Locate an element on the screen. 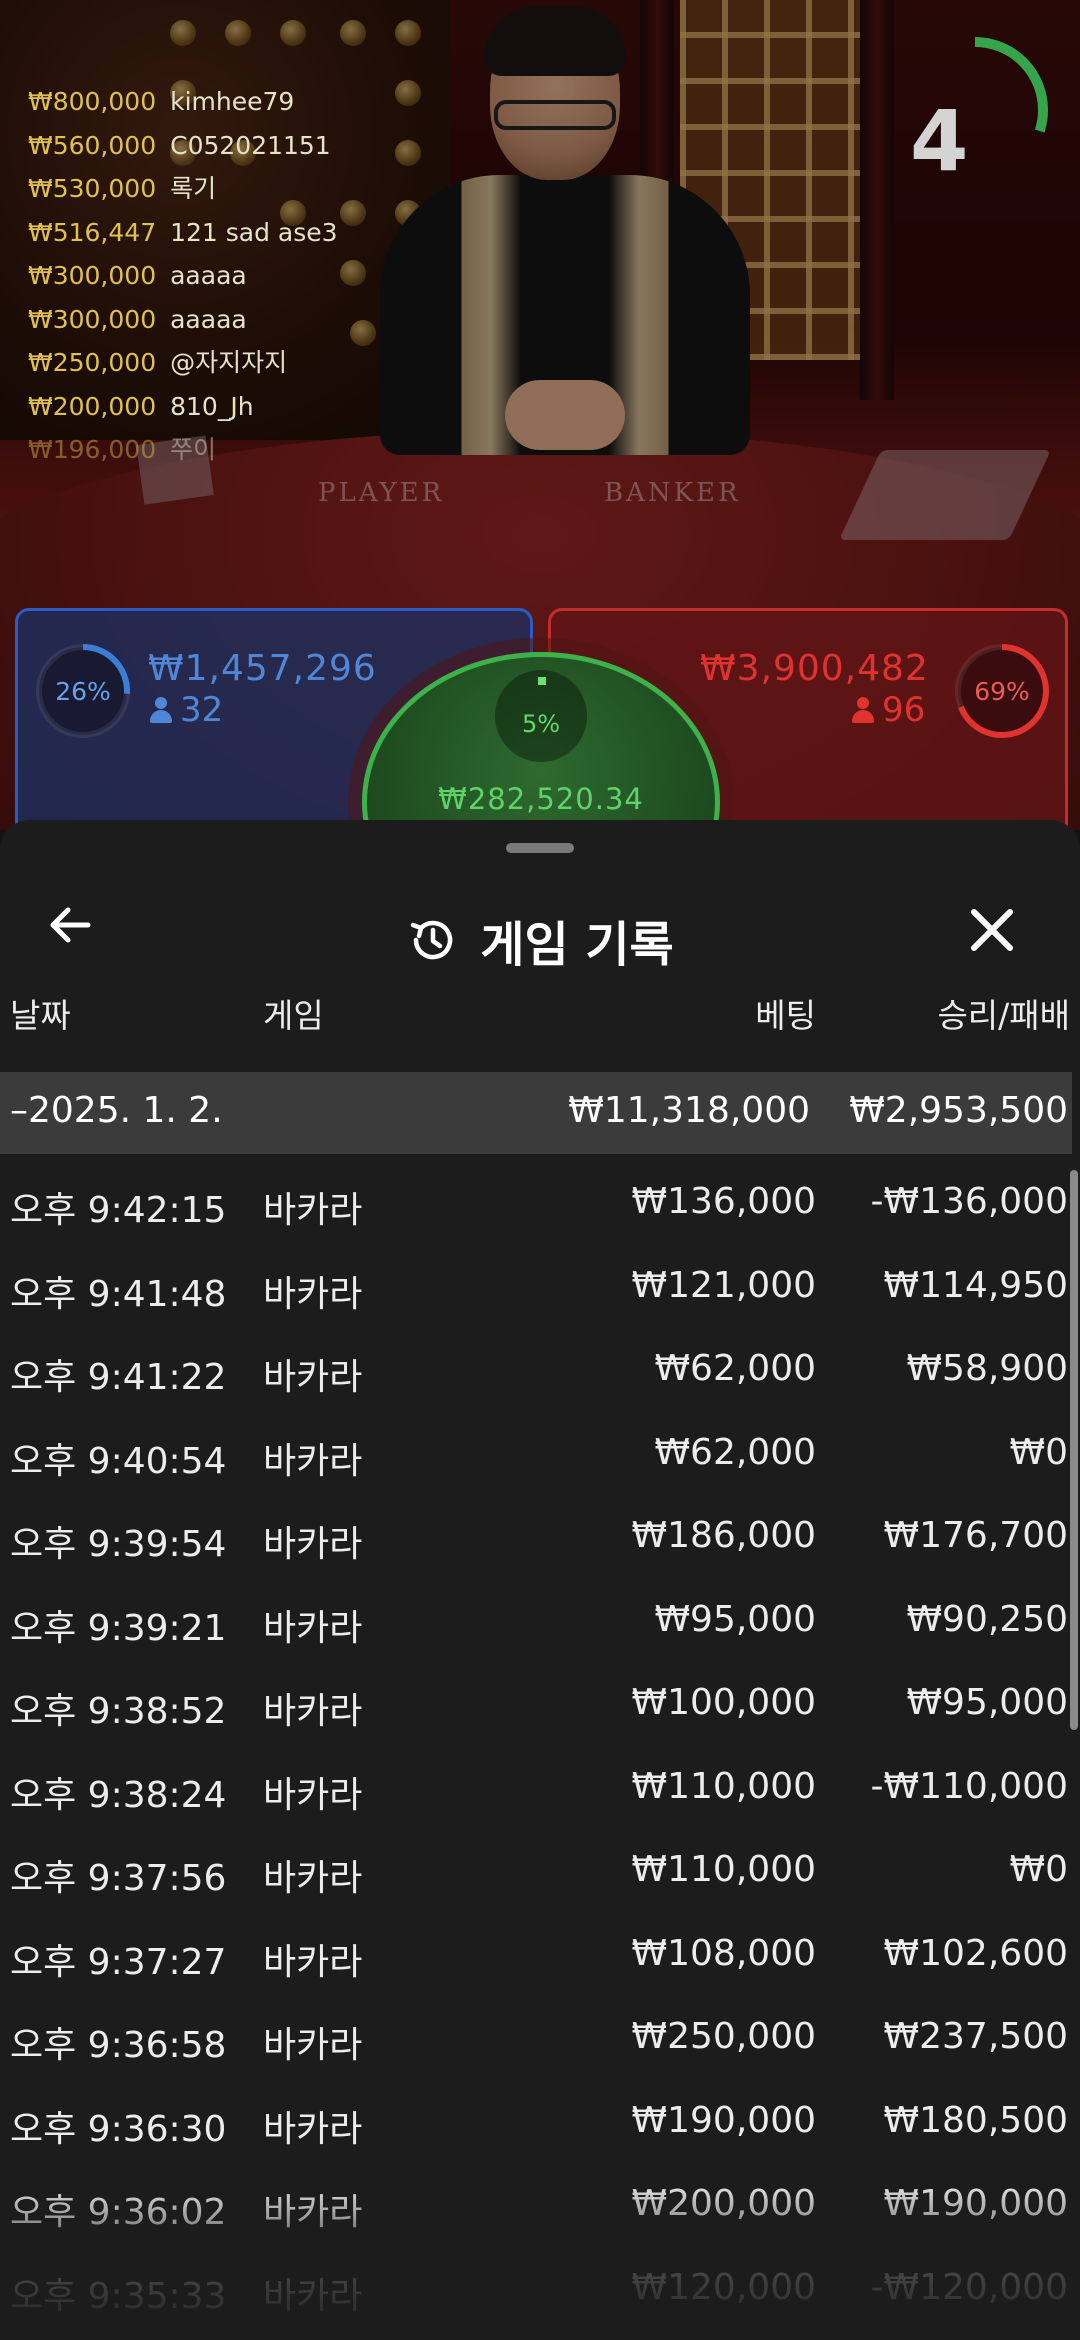 The width and height of the screenshot is (1080, 2340). chat-amount: ₩800,000 is located at coordinates (92, 101).